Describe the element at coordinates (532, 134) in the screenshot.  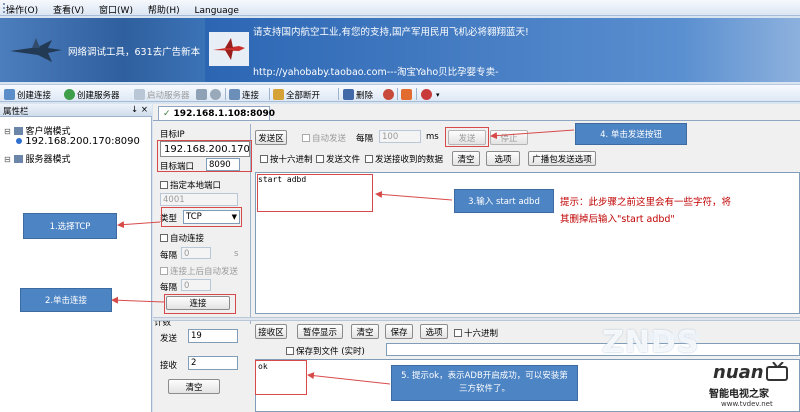
I see `arrow-step4` at that location.